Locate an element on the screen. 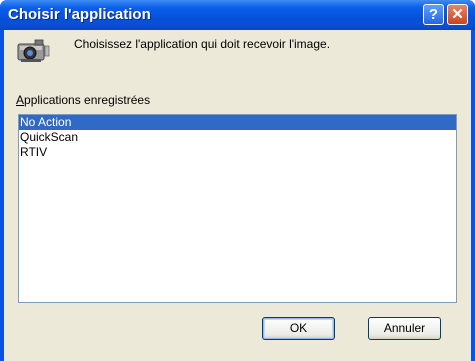 Image resolution: width=475 pixels, height=361 pixels. title-bar: Choisir l'application ? ✕ is located at coordinates (237, 15).